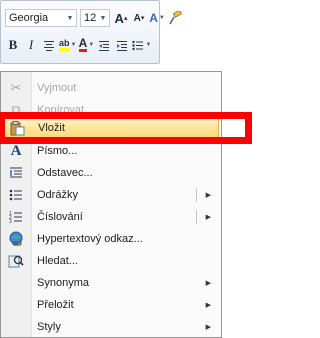 Image resolution: width=320 pixels, height=338 pixels. I want to click on shrink-font-icon: A, so click(137, 18).